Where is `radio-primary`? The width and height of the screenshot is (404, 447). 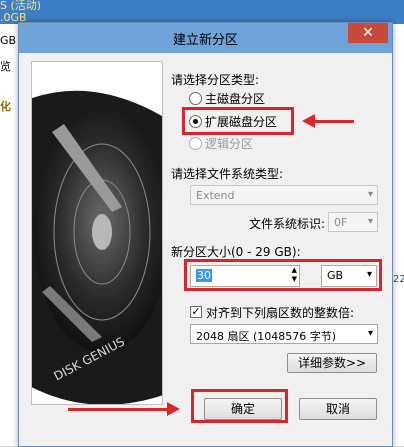 radio-primary is located at coordinates (195, 98).